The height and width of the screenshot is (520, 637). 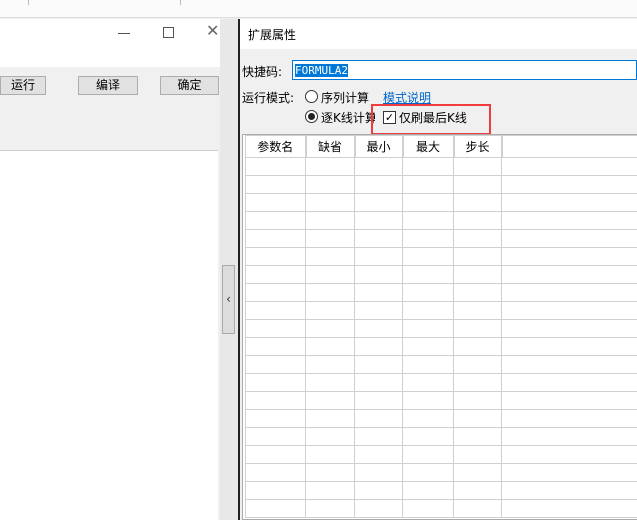 What do you see at coordinates (433, 117) in the screenshot?
I see `refresh-last-label: 仅刷最后K线` at bounding box center [433, 117].